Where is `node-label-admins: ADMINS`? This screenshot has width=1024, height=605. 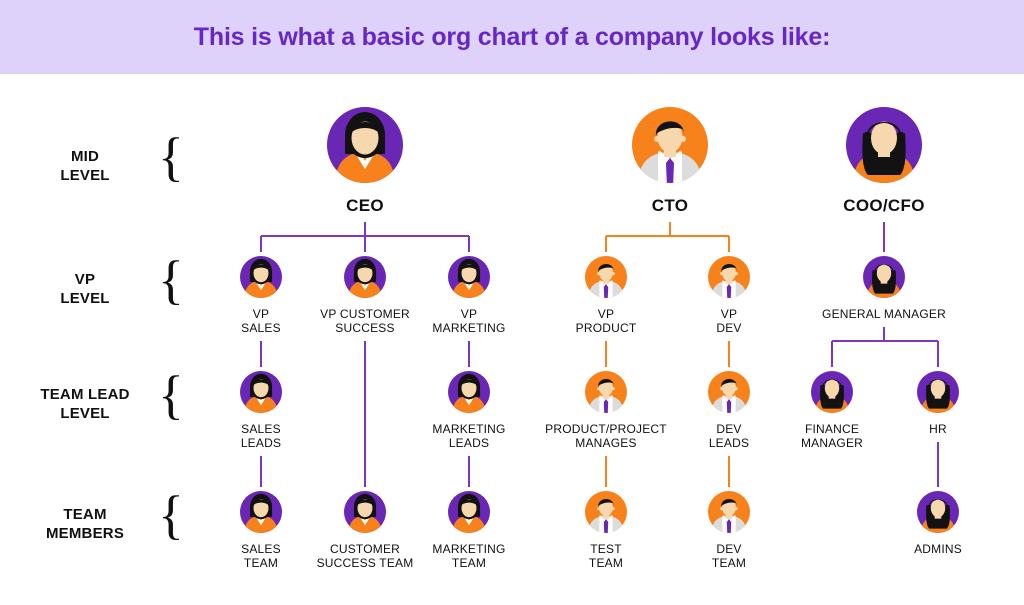 node-label-admins: ADMINS is located at coordinates (725, 549).